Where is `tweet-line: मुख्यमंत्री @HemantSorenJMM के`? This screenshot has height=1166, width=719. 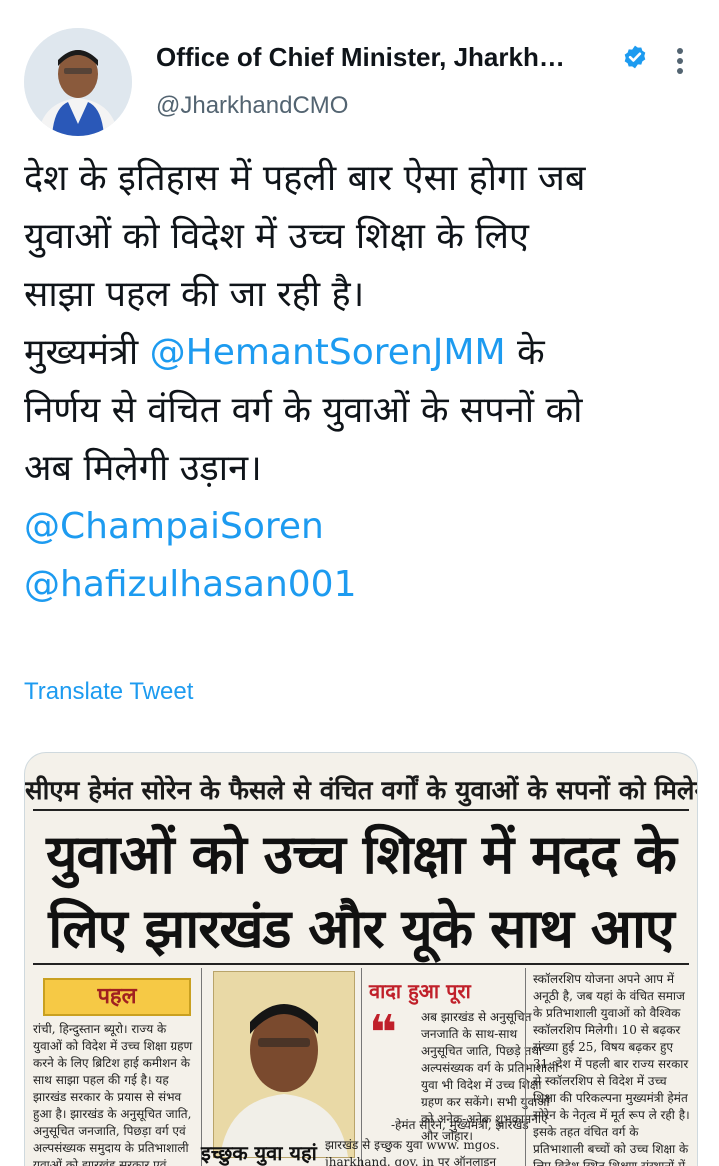 tweet-line: मुख्यमंत्री @HemantSorenJMM के is located at coordinates (364, 353).